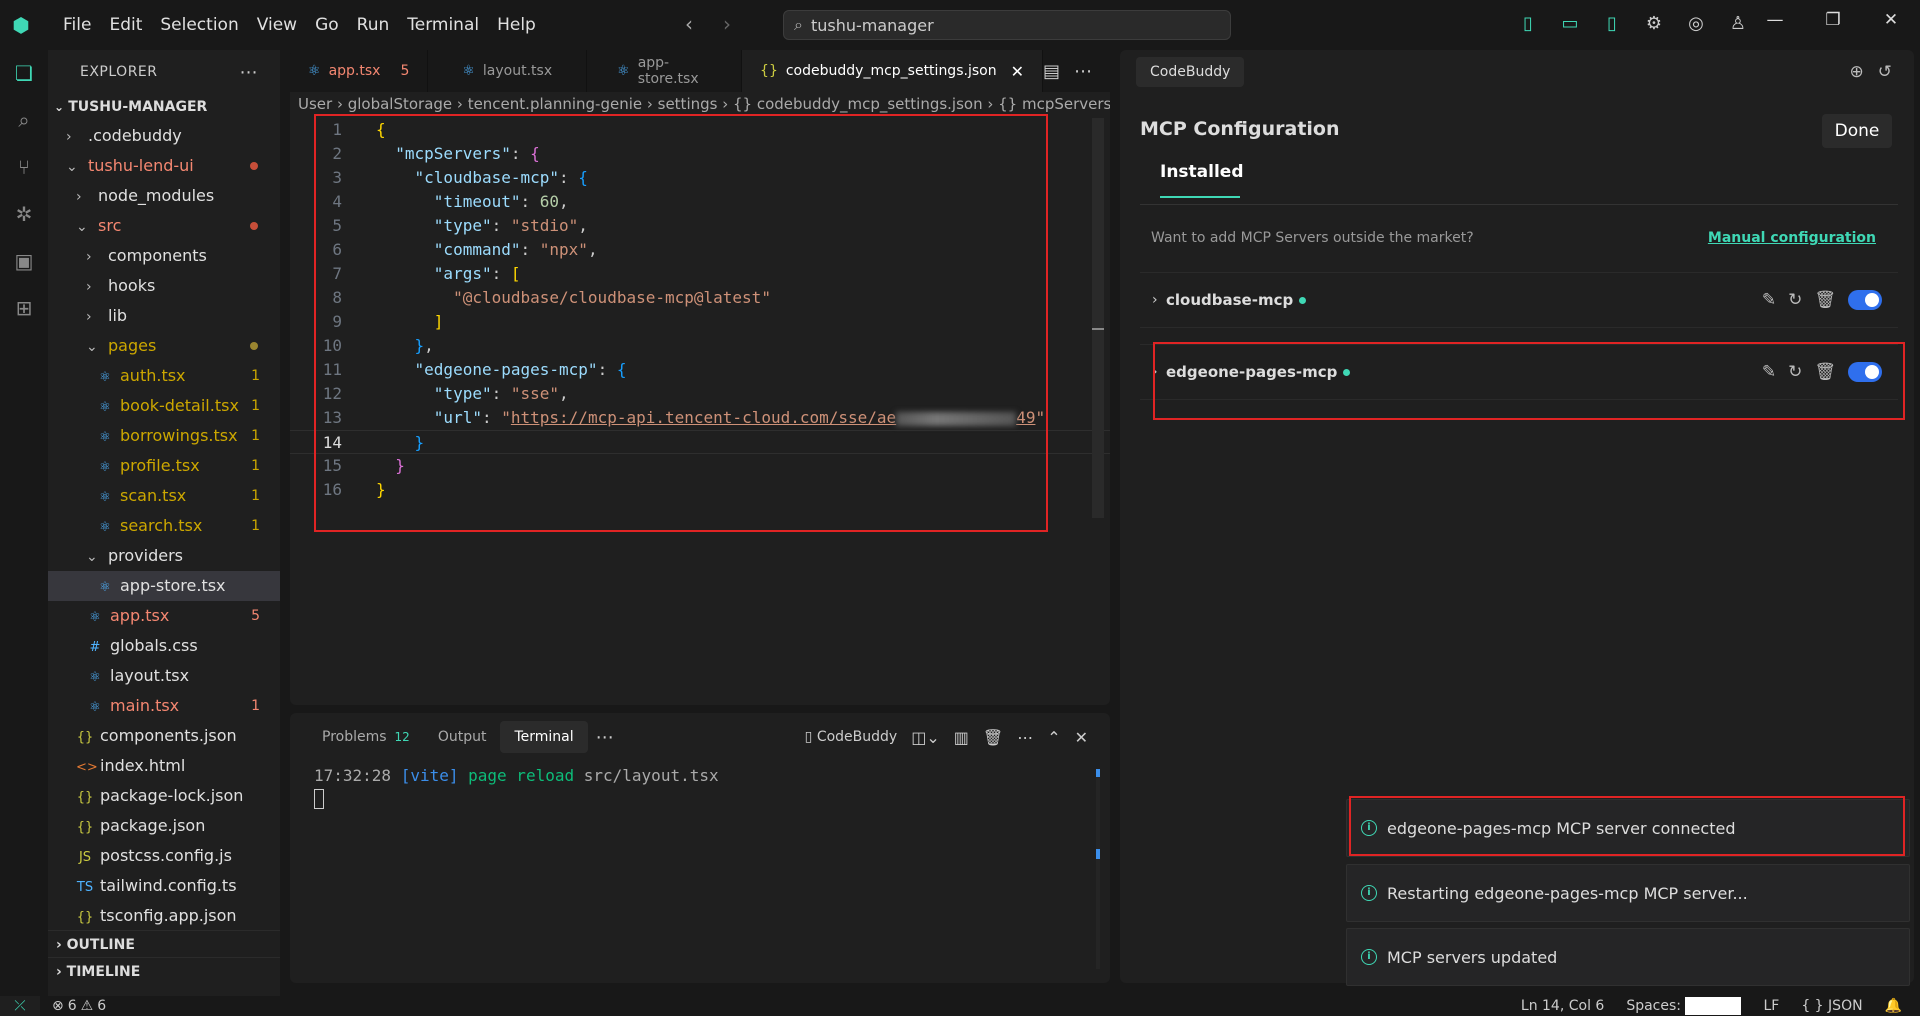 This screenshot has width=1920, height=1016. I want to click on toggle-primary-sidebar-icon: ▯, so click(1528, 24).